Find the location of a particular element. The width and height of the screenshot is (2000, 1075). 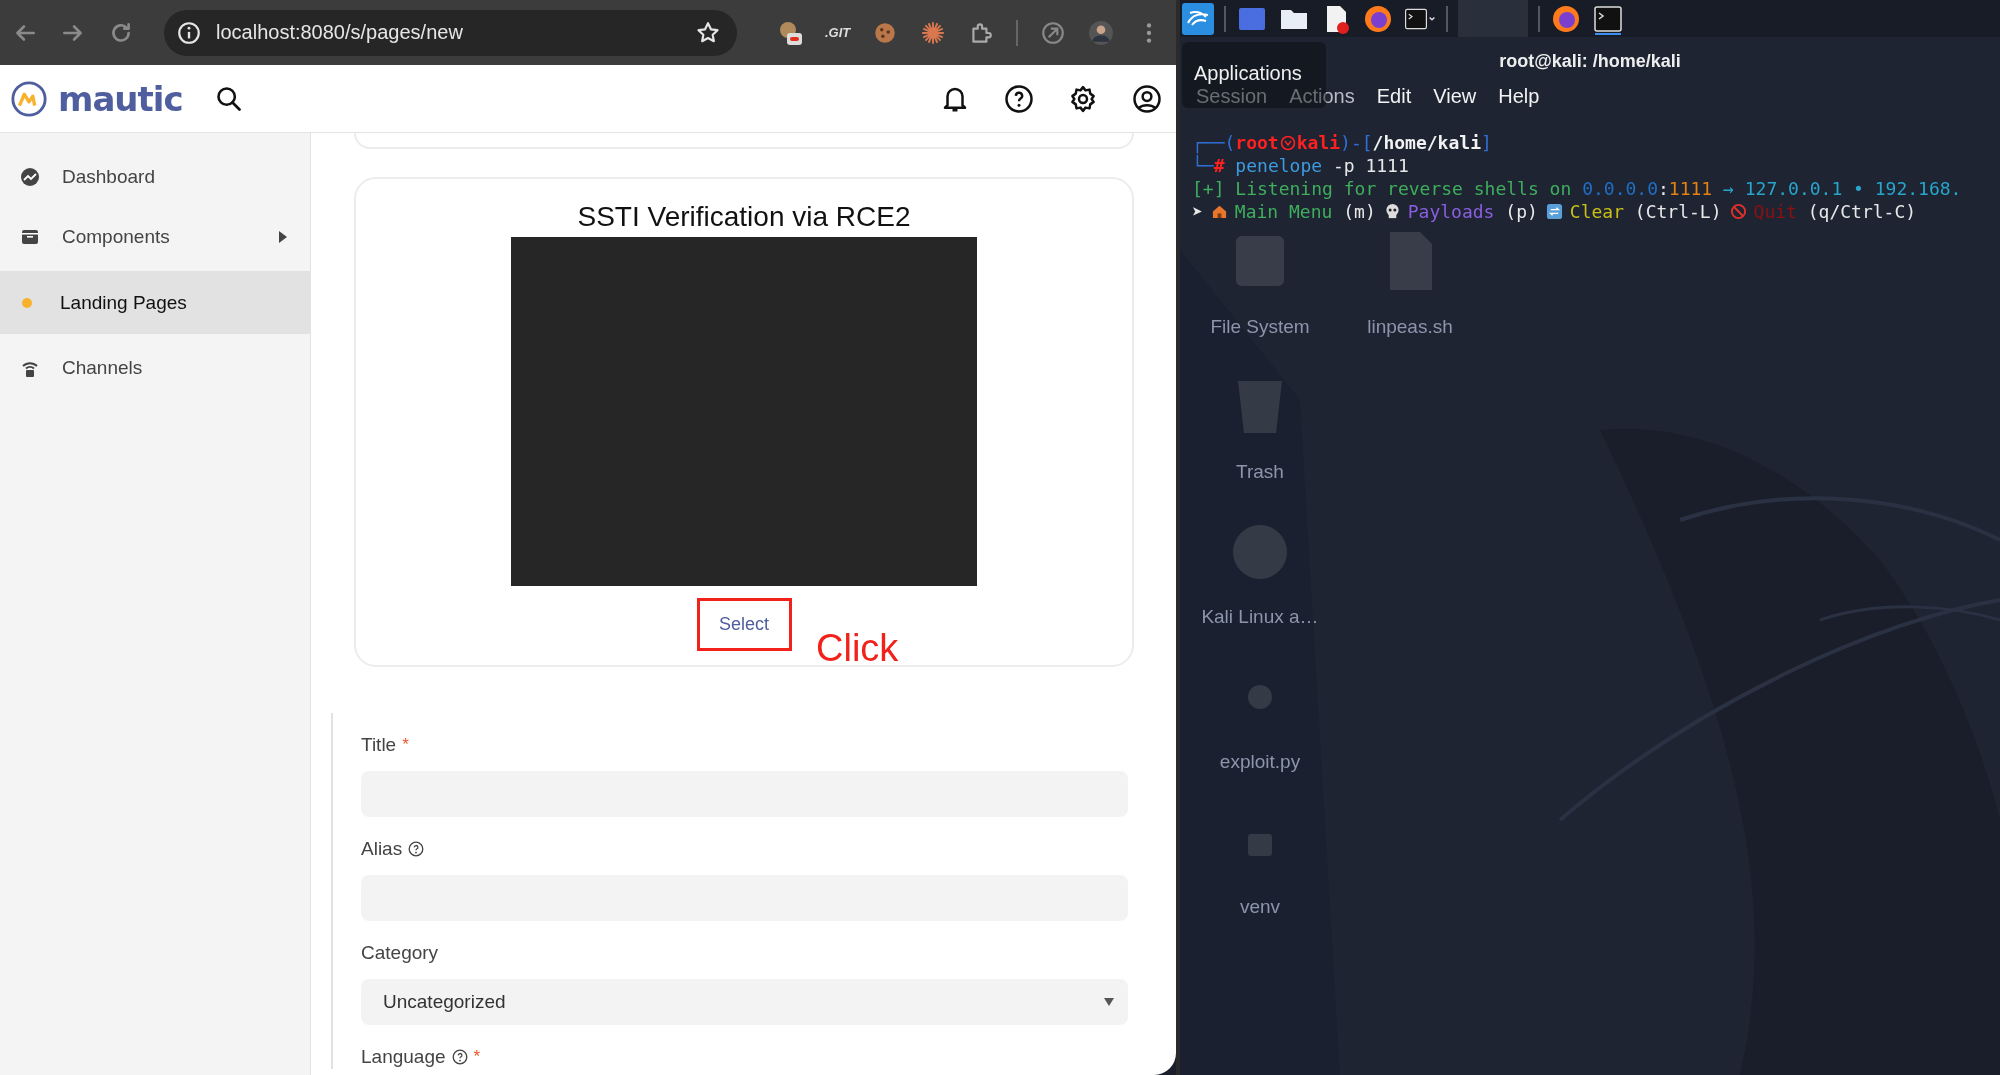

sidebar-label: Components is located at coordinates (116, 237).